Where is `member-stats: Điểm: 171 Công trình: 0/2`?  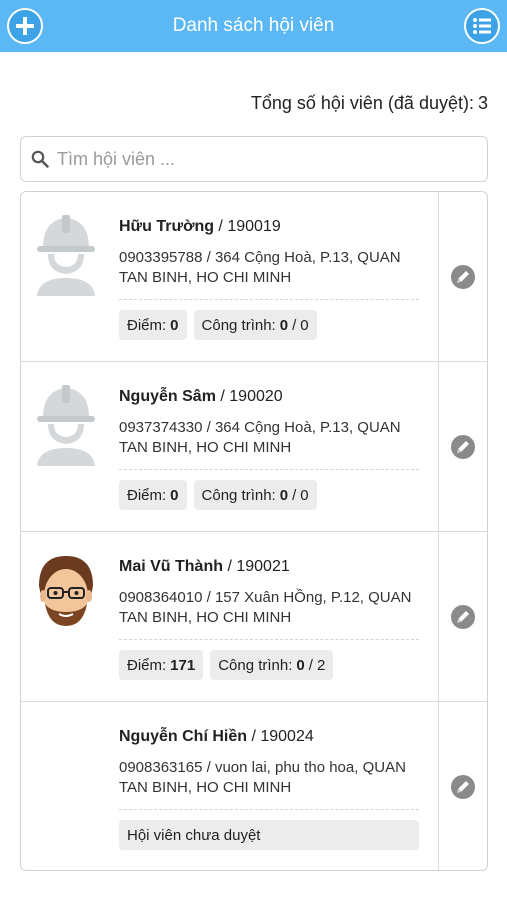
member-stats: Điểm: 171 Công trình: 0/2 is located at coordinates (270, 665).